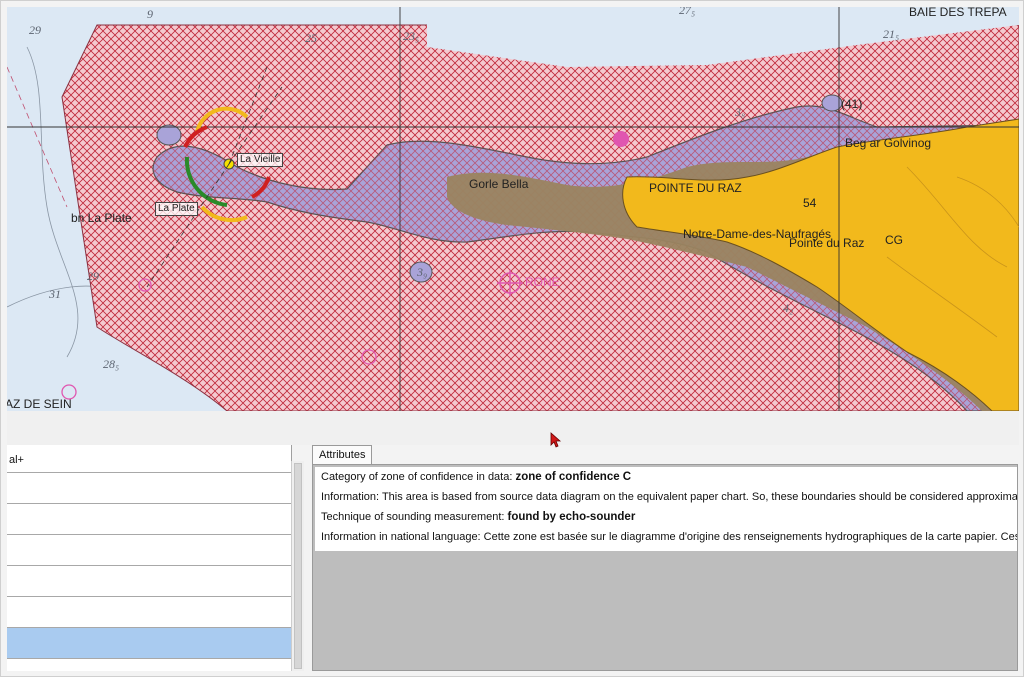 The image size is (1024, 677). What do you see at coordinates (556, 440) in the screenshot?
I see `mouse-cursor-icon` at bounding box center [556, 440].